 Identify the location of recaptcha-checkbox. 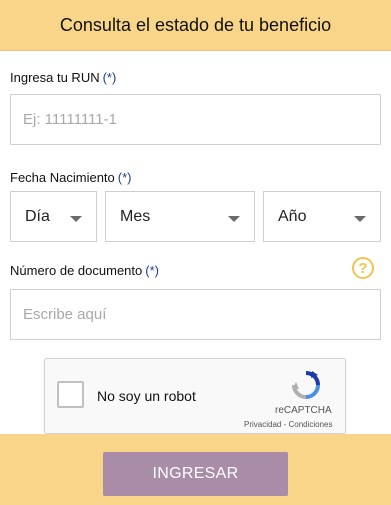
(70, 394).